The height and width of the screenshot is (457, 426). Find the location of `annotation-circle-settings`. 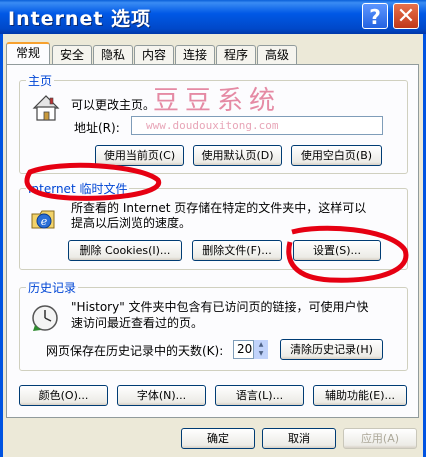

annotation-circle-settings is located at coordinates (347, 254).